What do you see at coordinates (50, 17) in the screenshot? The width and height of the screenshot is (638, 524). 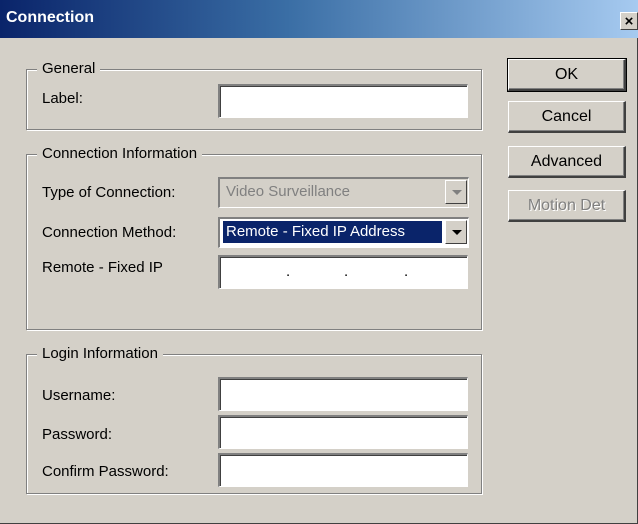 I see `window-title: Connection` at bounding box center [50, 17].